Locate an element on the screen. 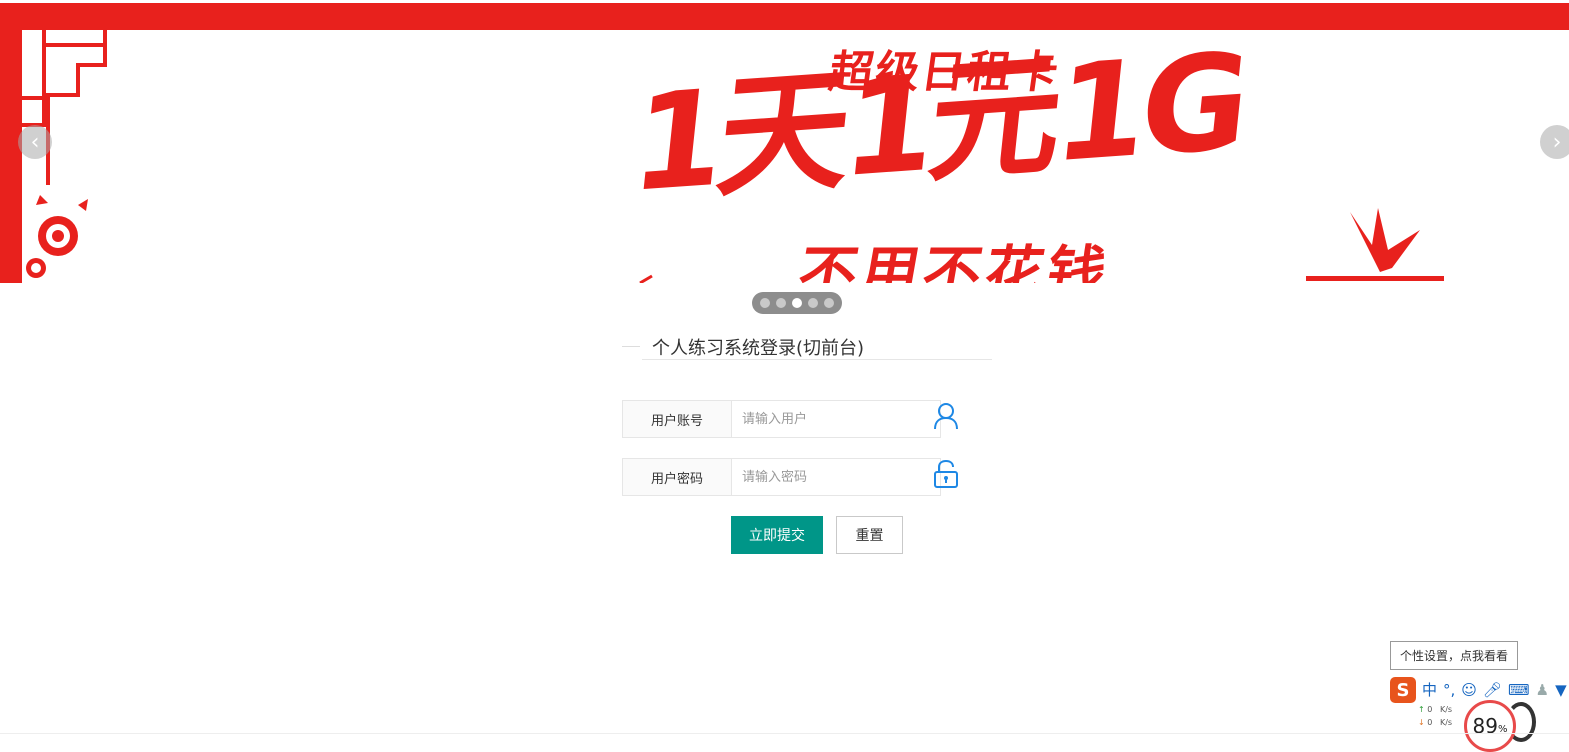  smile-icon: ☺ is located at coordinates (1469, 690).